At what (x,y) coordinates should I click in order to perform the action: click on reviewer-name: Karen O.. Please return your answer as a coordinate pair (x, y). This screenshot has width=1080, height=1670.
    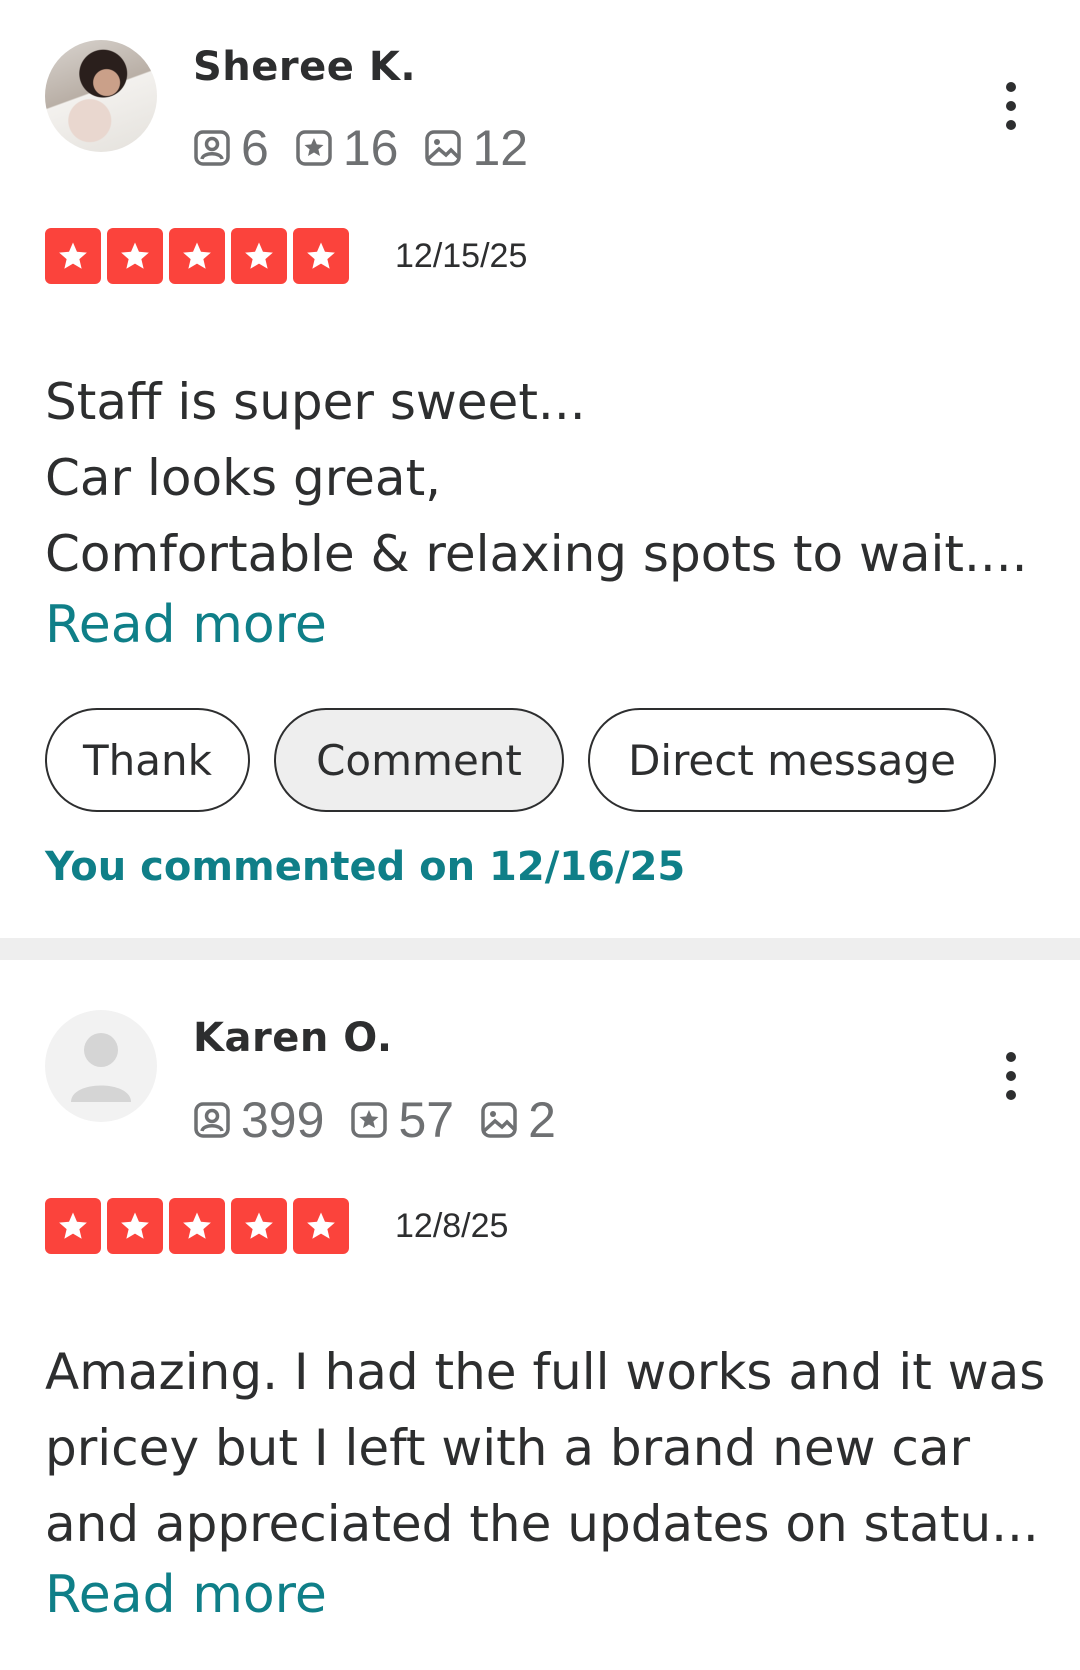
    Looking at the image, I should click on (293, 1038).